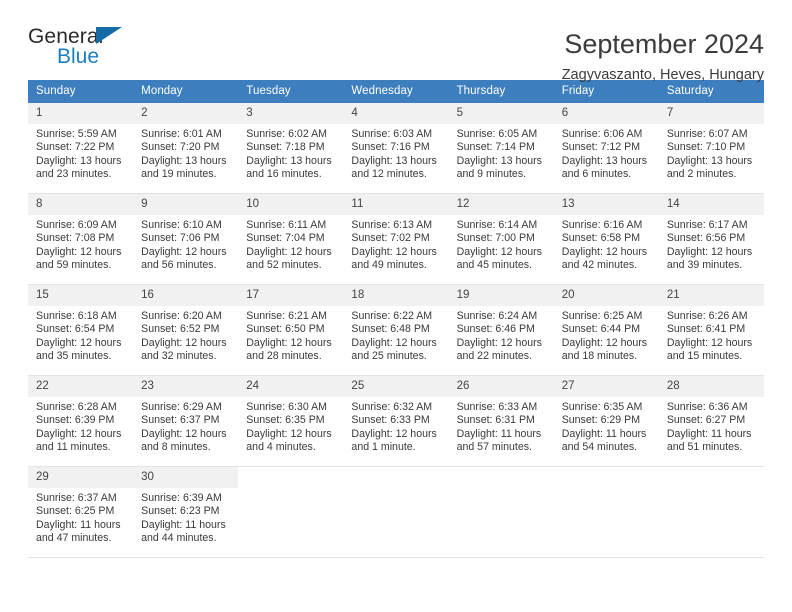 This screenshot has width=792, height=612. Describe the element at coordinates (602, 134) in the screenshot. I see `sunrise-text: Sunrise: 6:06 AM` at that location.